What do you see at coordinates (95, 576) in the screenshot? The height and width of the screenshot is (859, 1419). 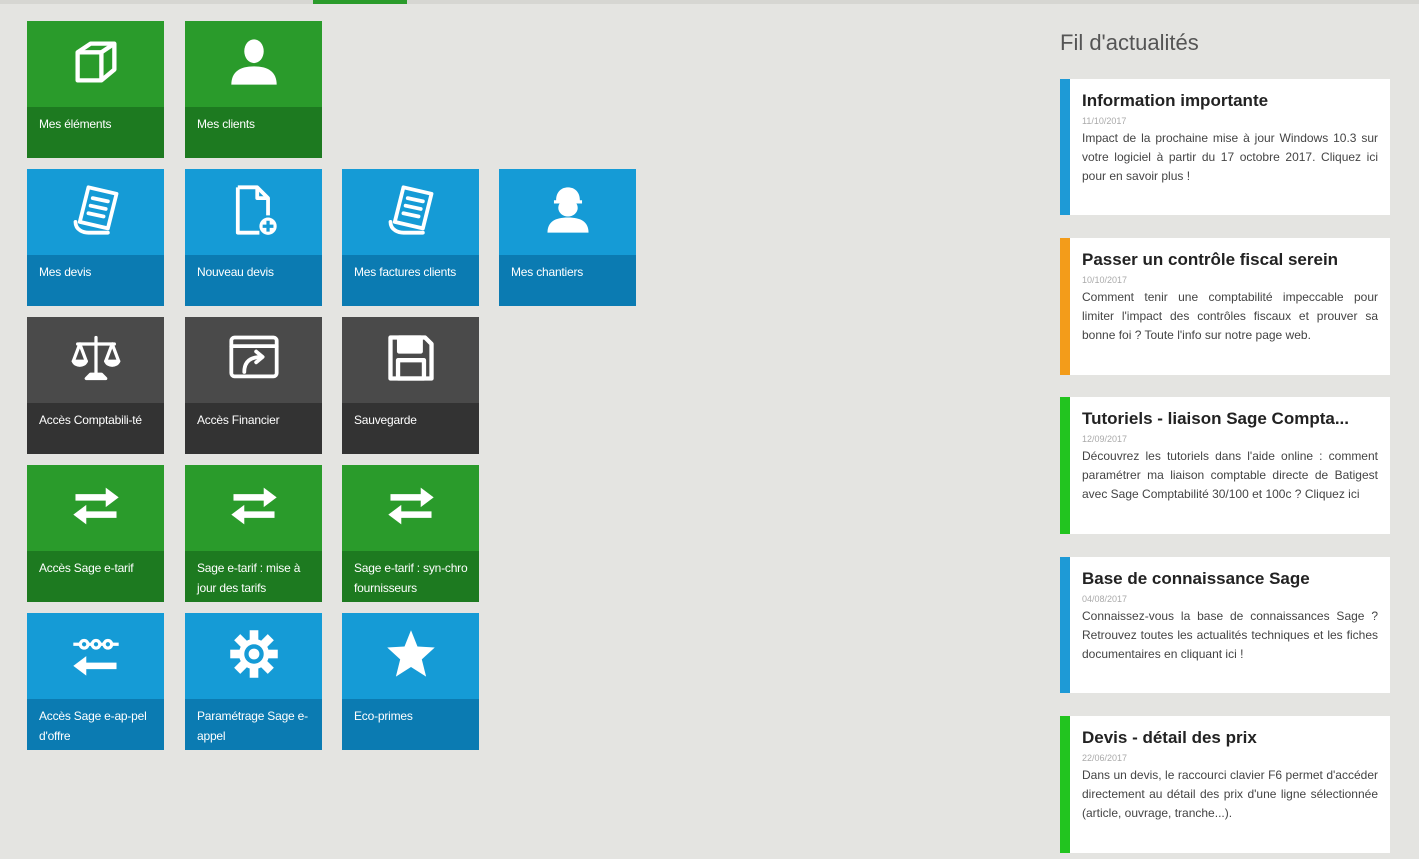 I see `tile-label: Accès Sage e-tarif` at bounding box center [95, 576].